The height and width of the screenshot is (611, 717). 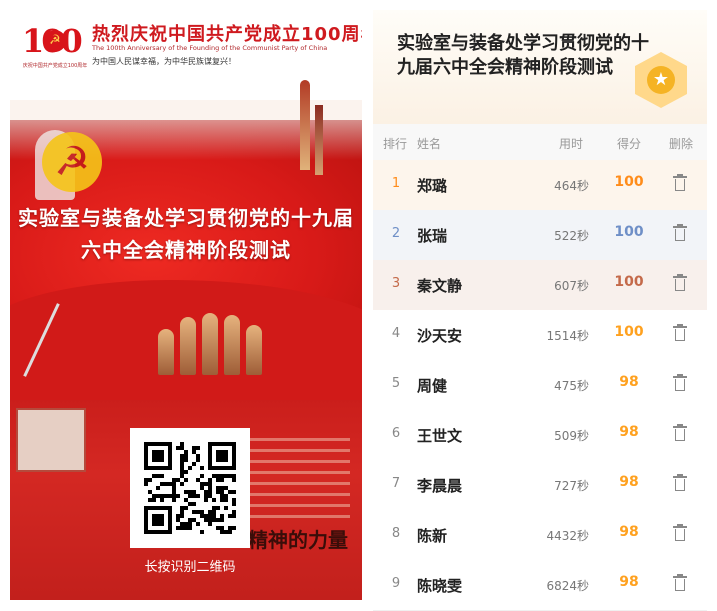 What do you see at coordinates (218, 340) in the screenshot?
I see `leaders-silhouette` at bounding box center [218, 340].